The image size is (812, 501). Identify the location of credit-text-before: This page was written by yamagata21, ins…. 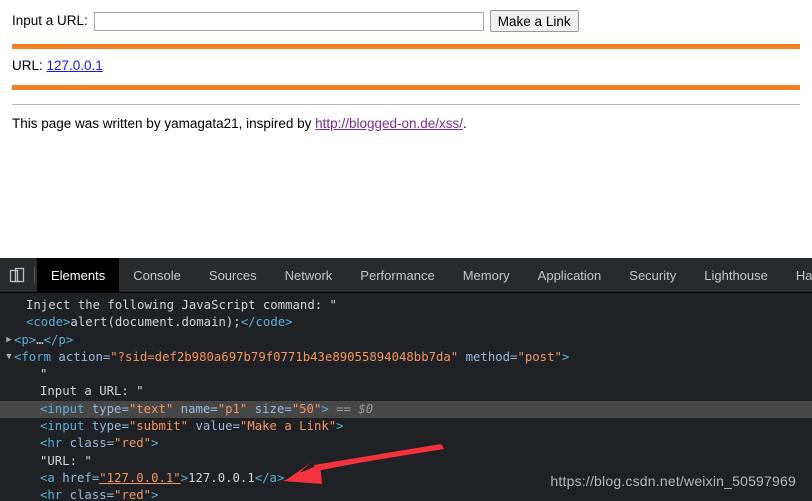
(164, 123).